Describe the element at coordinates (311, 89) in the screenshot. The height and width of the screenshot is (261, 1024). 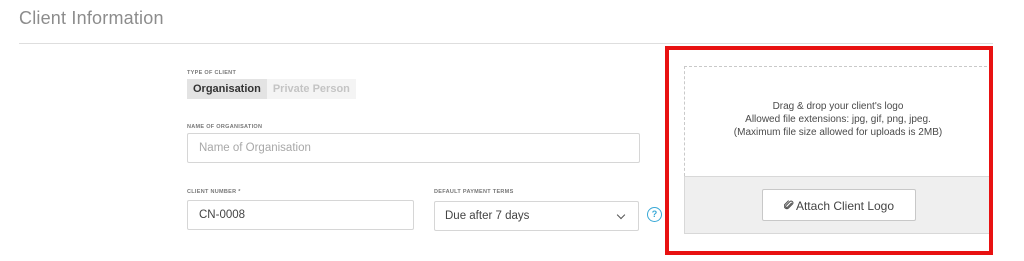
I see `client-type-private-person-button: Private Person` at that location.